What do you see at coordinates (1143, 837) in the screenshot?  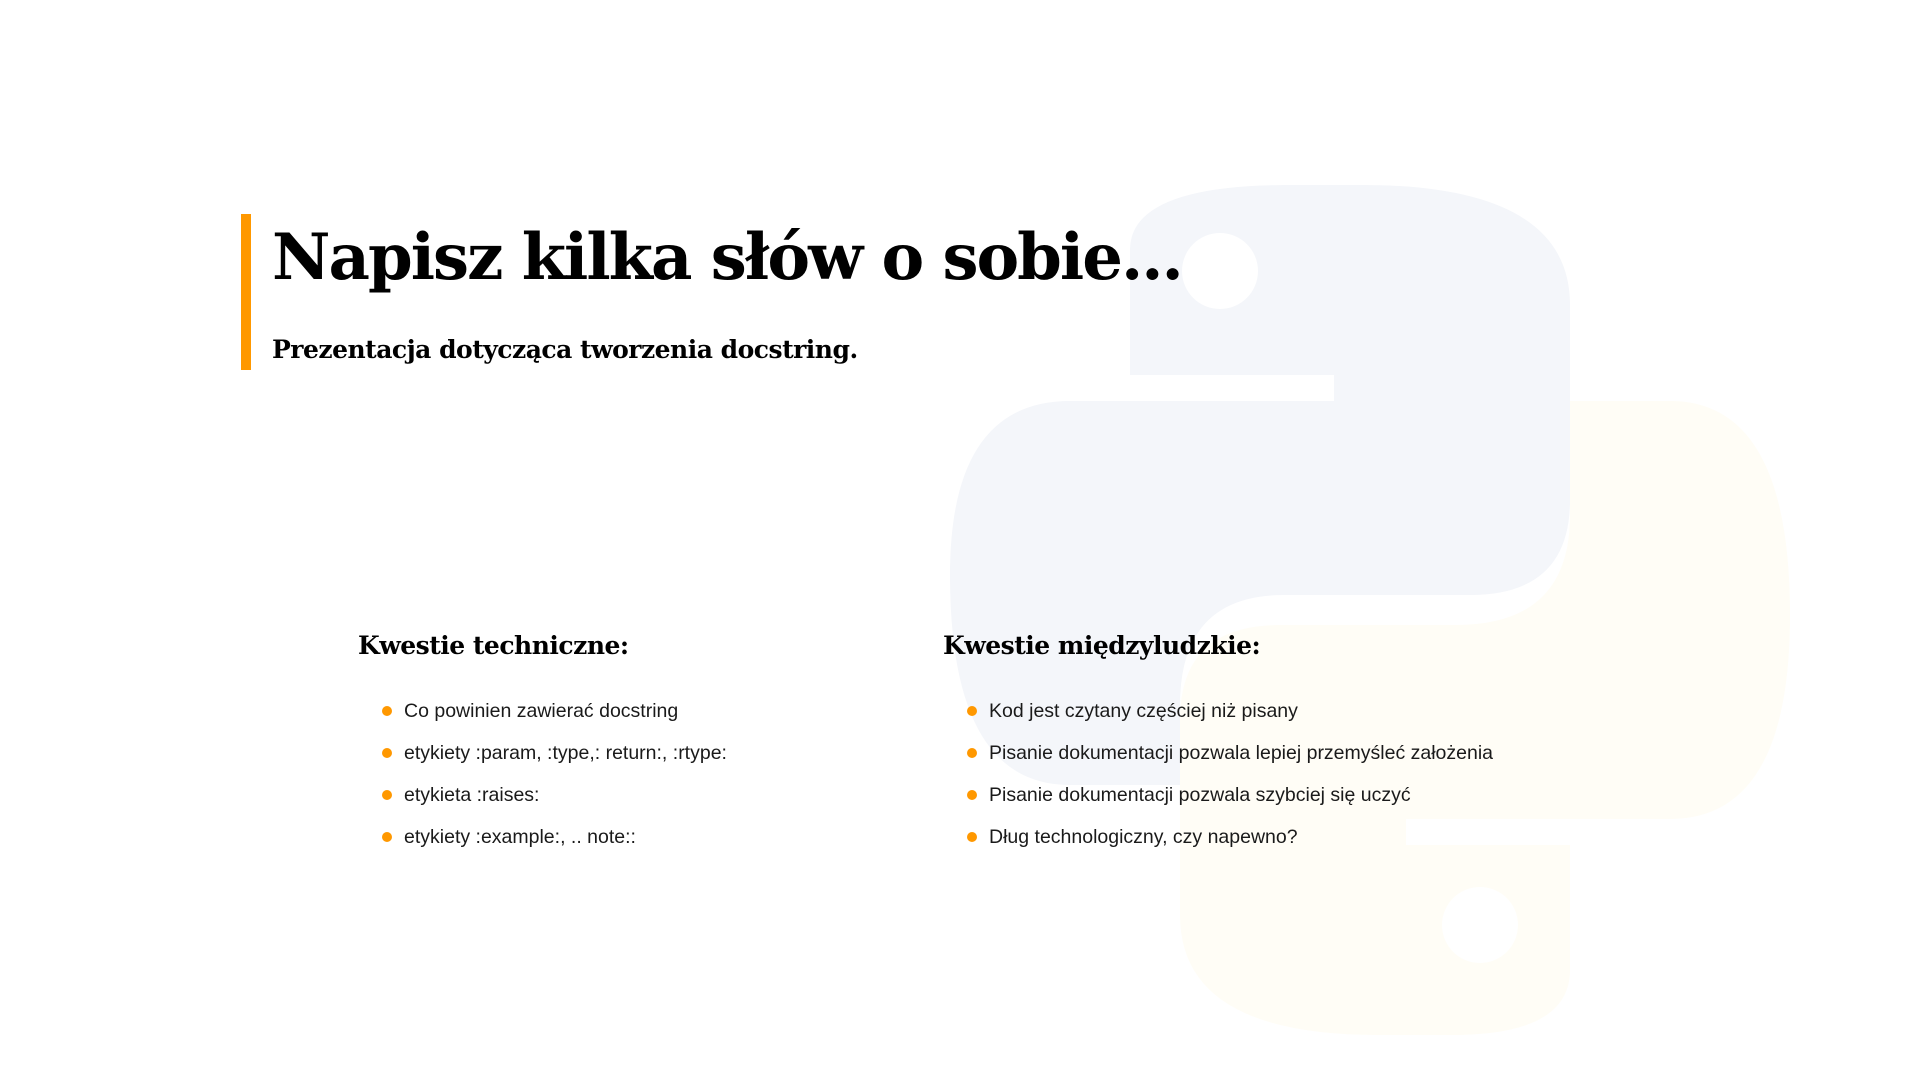 I see `list-item-text: Dług technologiczny, czy napewno?` at bounding box center [1143, 837].